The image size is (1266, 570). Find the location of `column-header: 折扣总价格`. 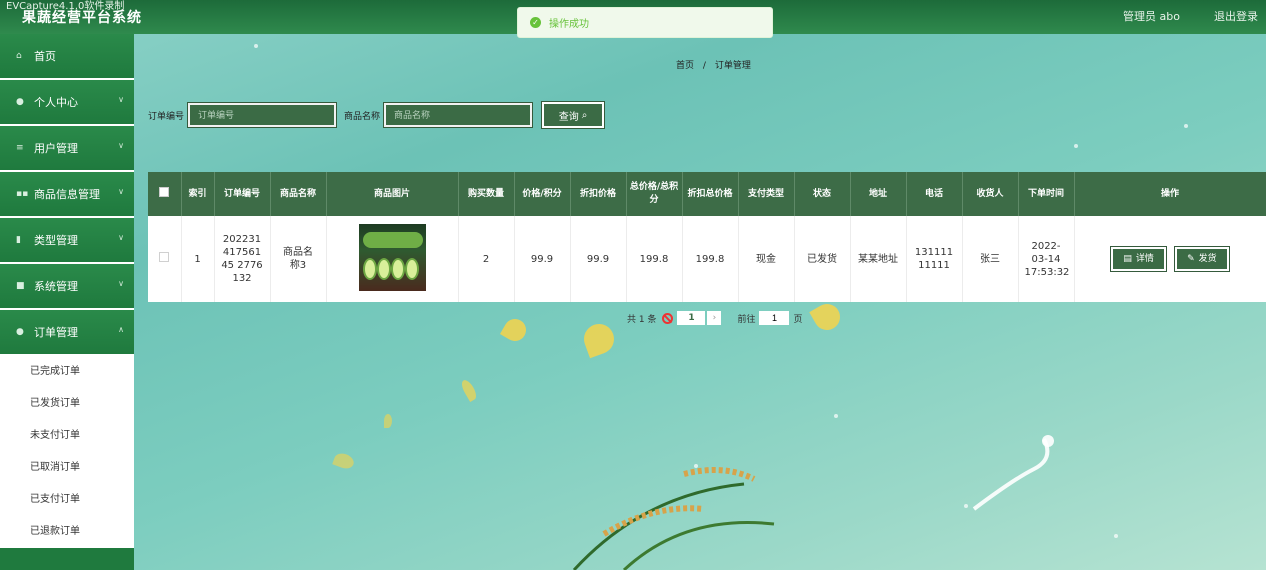

column-header: 折扣总价格 is located at coordinates (710, 194).